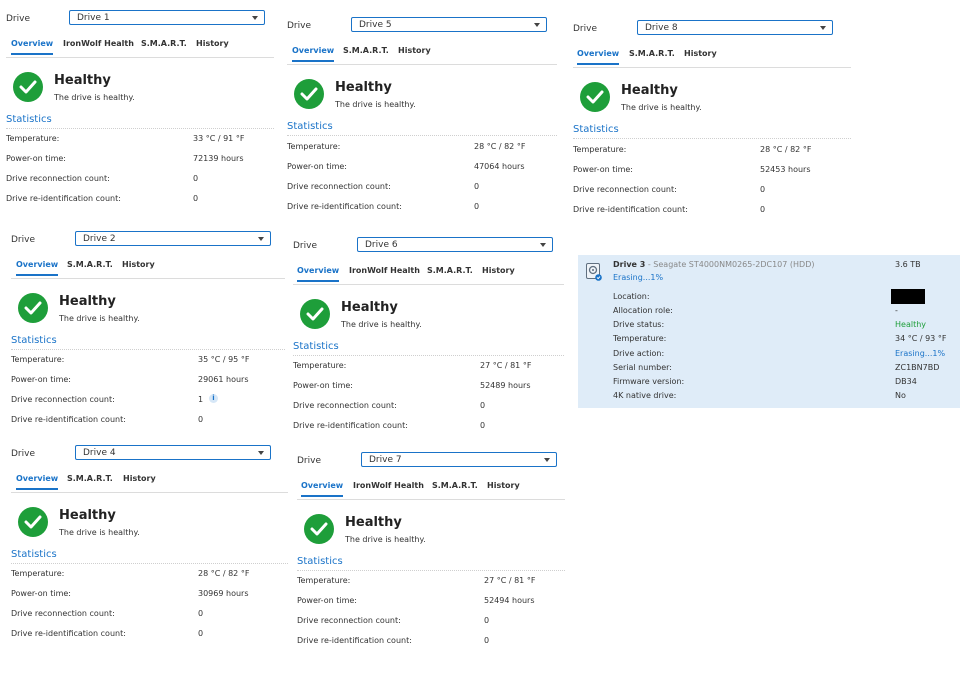 The image size is (960, 682). What do you see at coordinates (449, 24) in the screenshot?
I see `drive-select: Drive 5` at bounding box center [449, 24].